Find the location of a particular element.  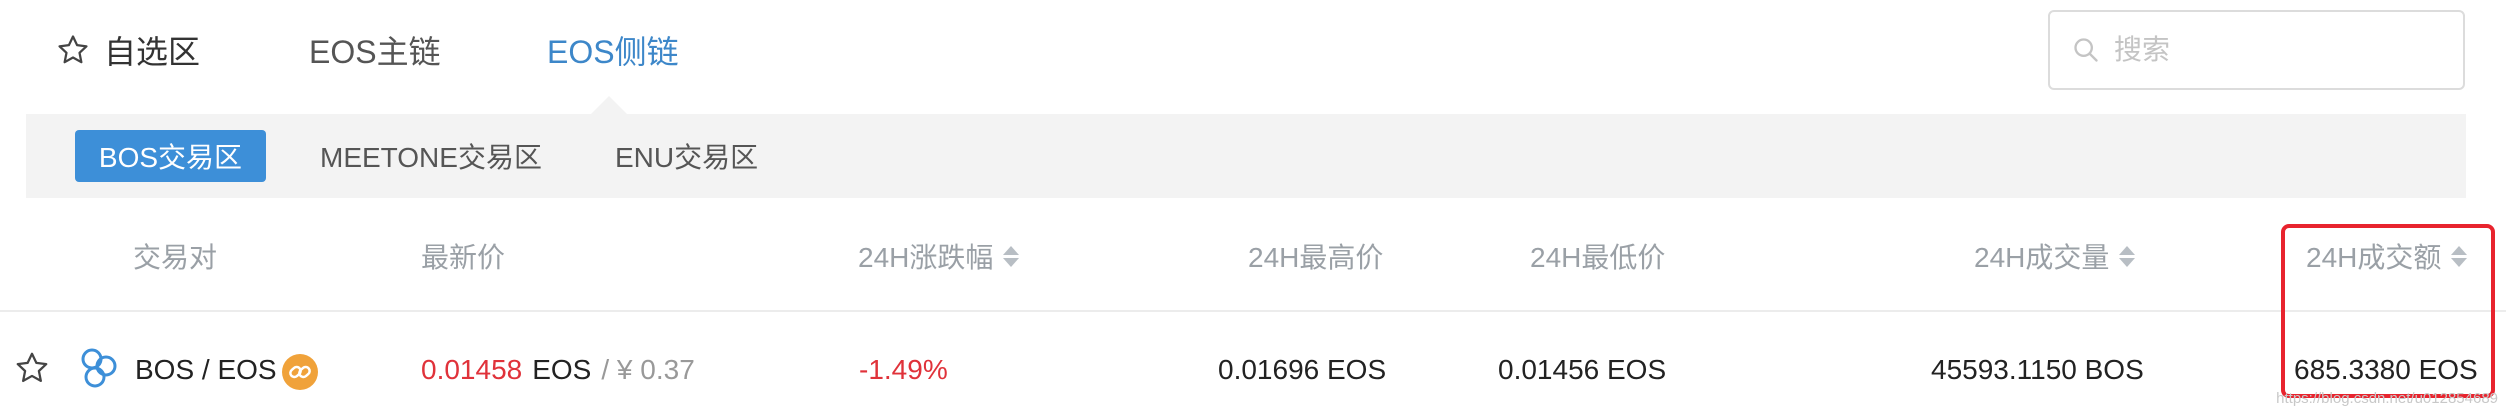

column-header-pair: 交易对 is located at coordinates (175, 256).